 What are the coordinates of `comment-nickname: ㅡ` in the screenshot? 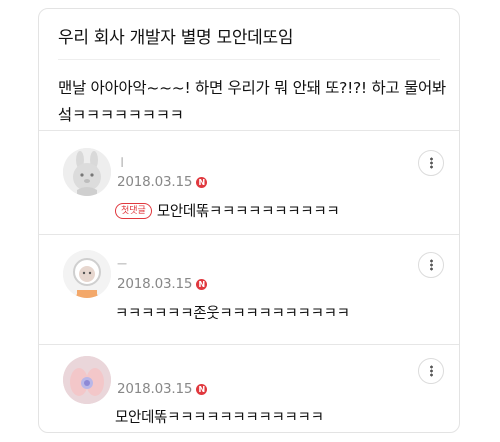 It's located at (122, 264).